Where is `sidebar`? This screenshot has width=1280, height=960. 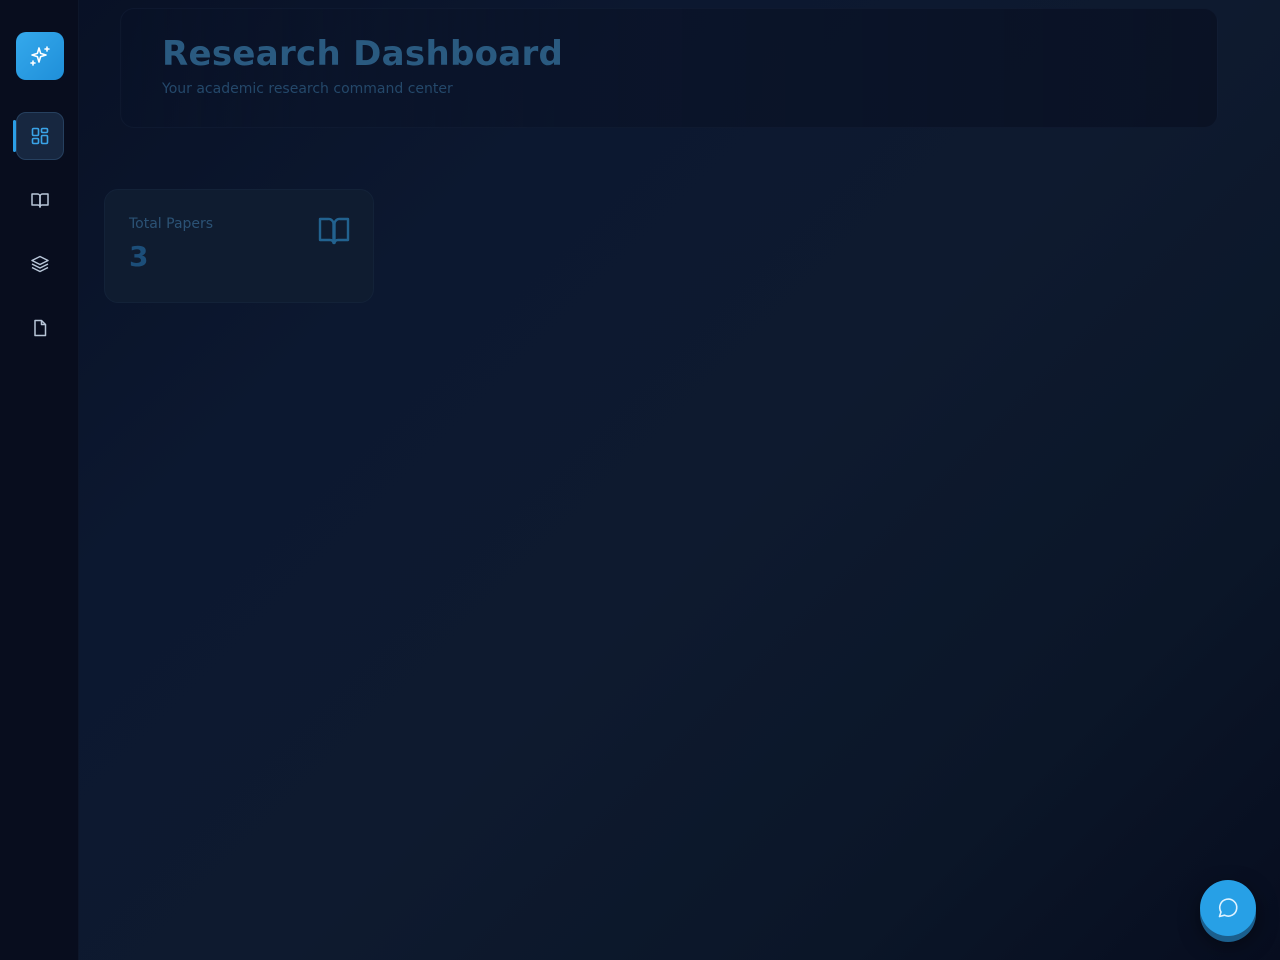
sidebar is located at coordinates (39, 480).